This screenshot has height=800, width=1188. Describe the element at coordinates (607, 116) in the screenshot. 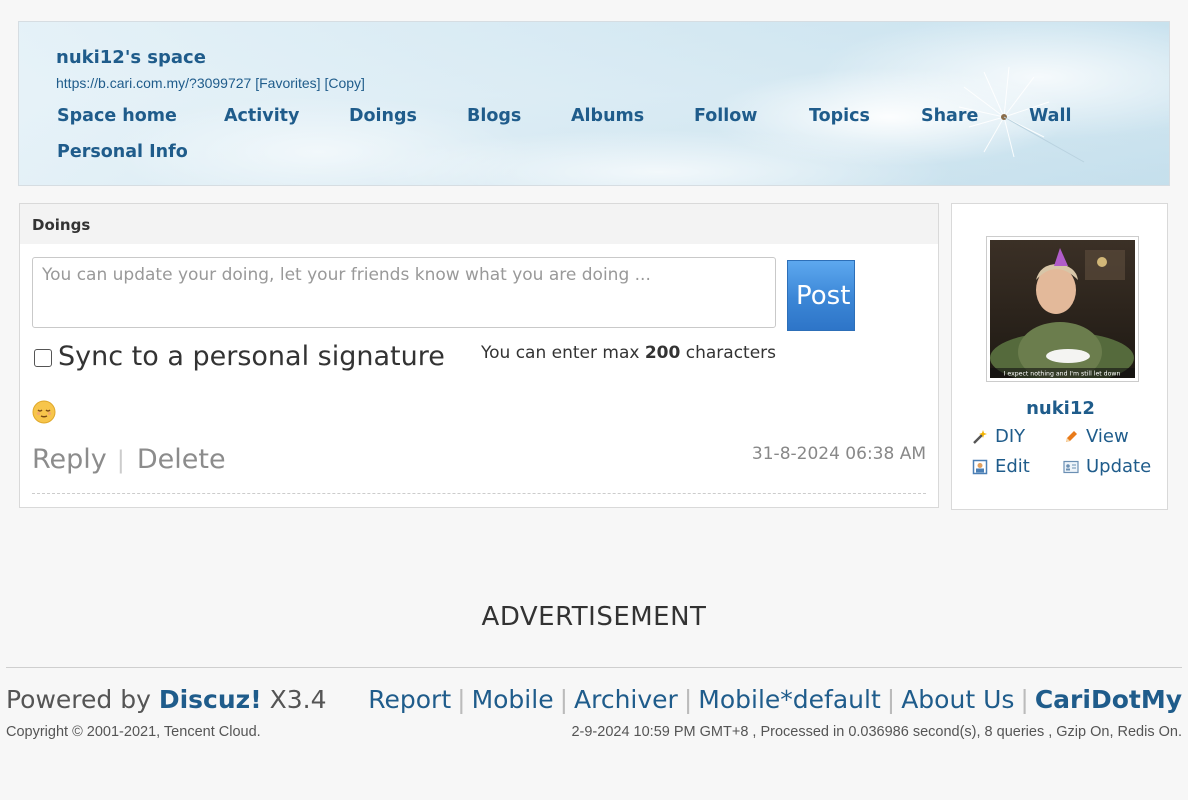

I see `nav-albums: Albums` at that location.